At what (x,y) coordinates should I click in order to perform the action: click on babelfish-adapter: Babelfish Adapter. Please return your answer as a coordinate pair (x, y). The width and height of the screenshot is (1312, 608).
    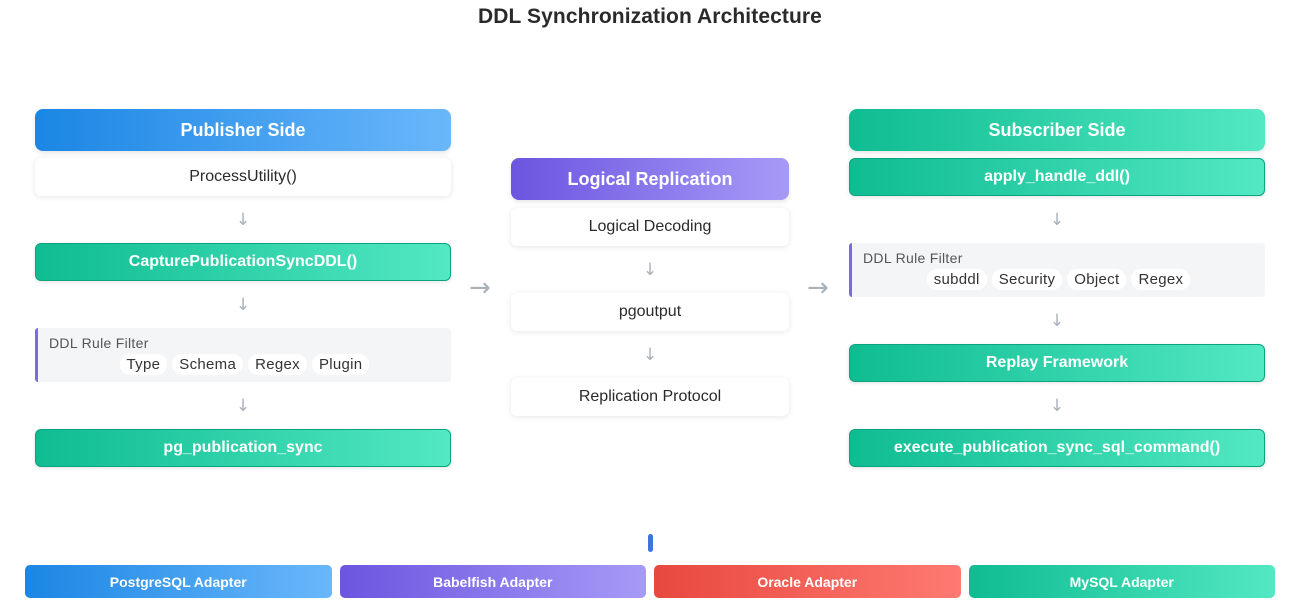
    Looking at the image, I should click on (492, 581).